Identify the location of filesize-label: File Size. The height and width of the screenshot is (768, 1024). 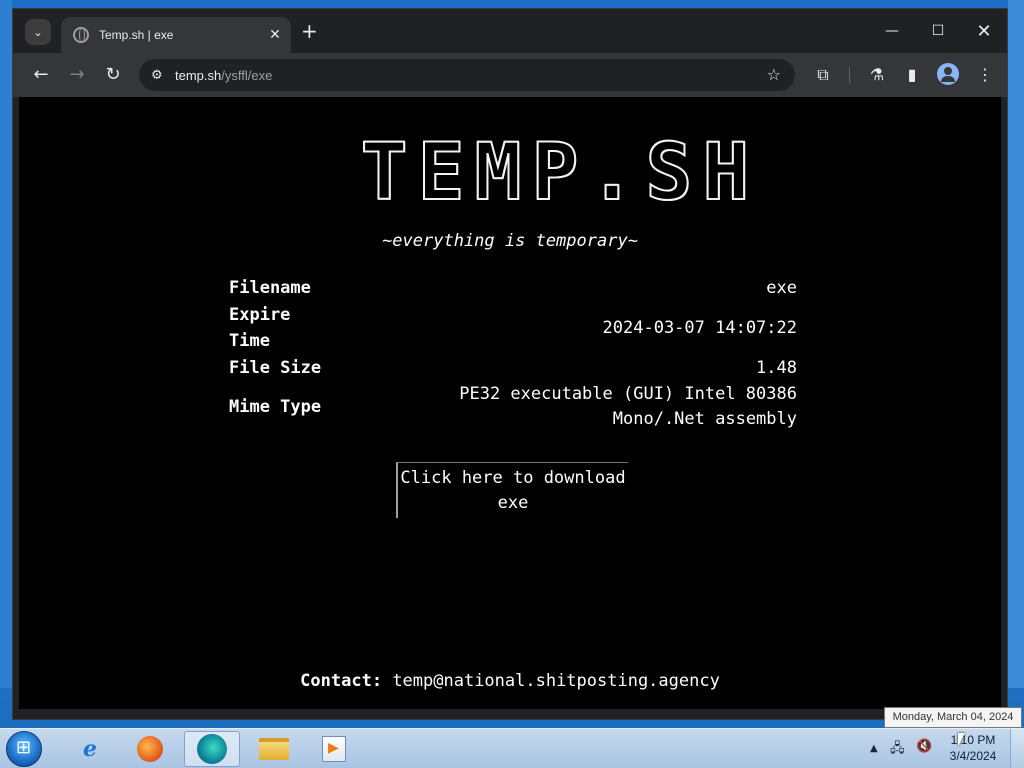
(275, 368).